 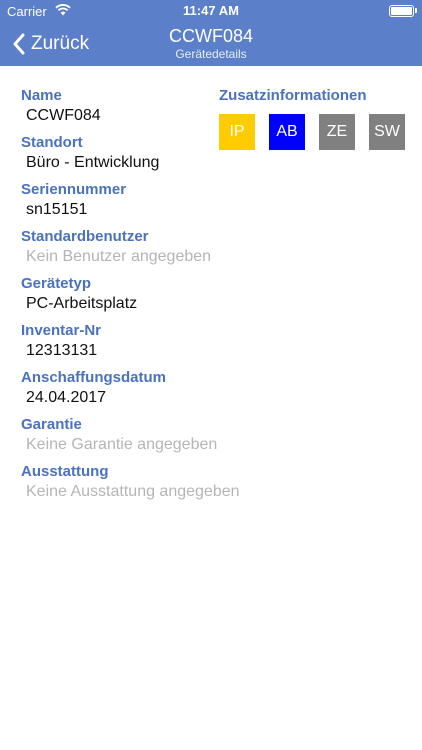 I want to click on status-time: 11:47 AM, so click(x=211, y=10).